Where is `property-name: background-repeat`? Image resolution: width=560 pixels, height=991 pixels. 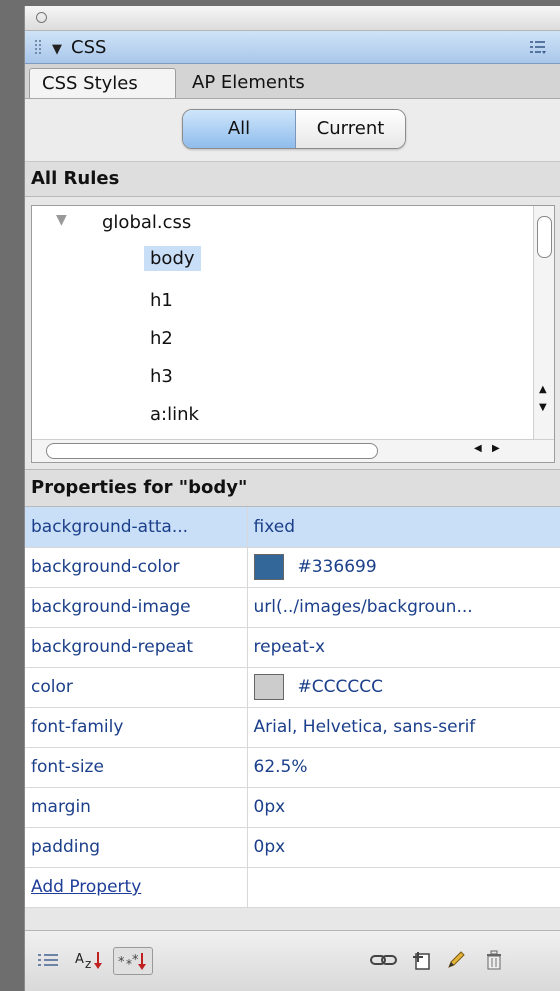
property-name: background-repeat is located at coordinates (136, 647).